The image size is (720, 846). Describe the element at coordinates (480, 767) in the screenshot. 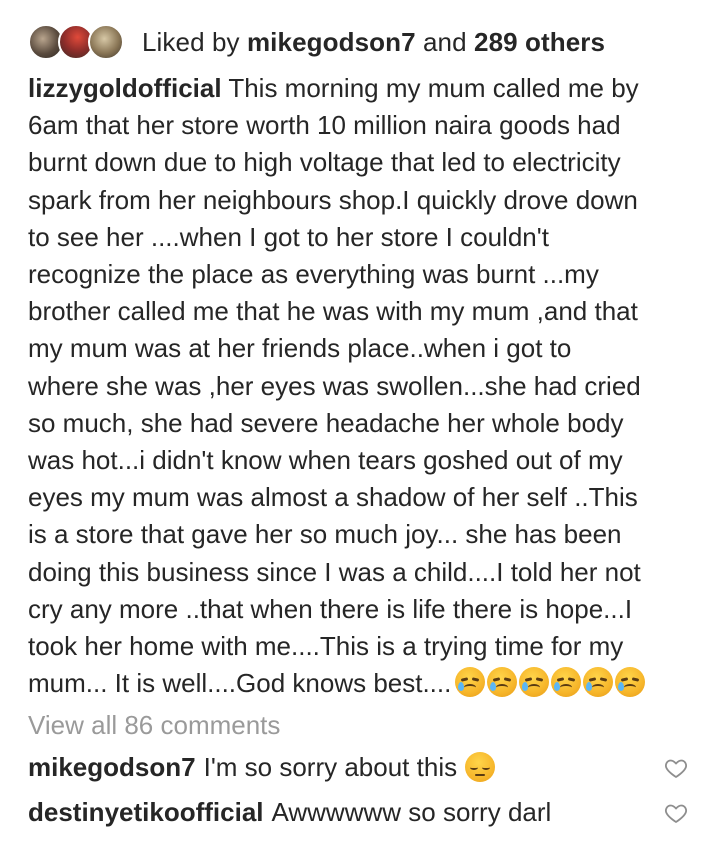

I see `pensive-face-icon` at that location.